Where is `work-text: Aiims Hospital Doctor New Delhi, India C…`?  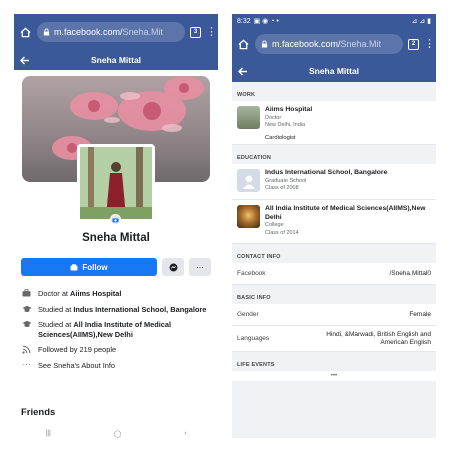
work-text: Aiims Hospital Doctor New Delhi, India C… is located at coordinates (289, 123).